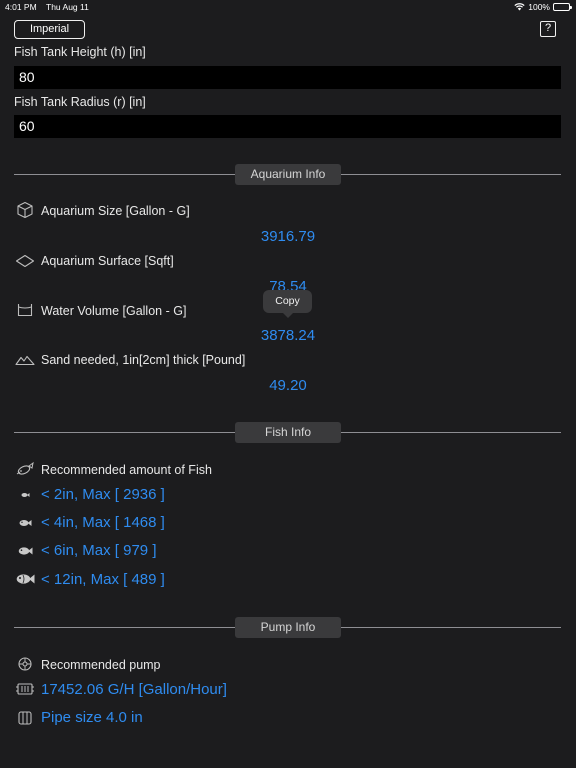  Describe the element at coordinates (21, 7) in the screenshot. I see `status-time: 4:01 PM` at that location.